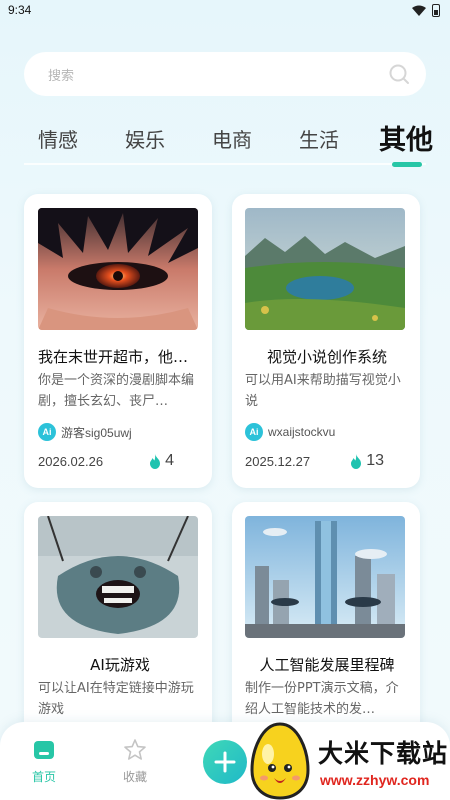 The image size is (450, 800). What do you see at coordinates (302, 432) in the screenshot?
I see `author-name: wxaijstockvu` at bounding box center [302, 432].